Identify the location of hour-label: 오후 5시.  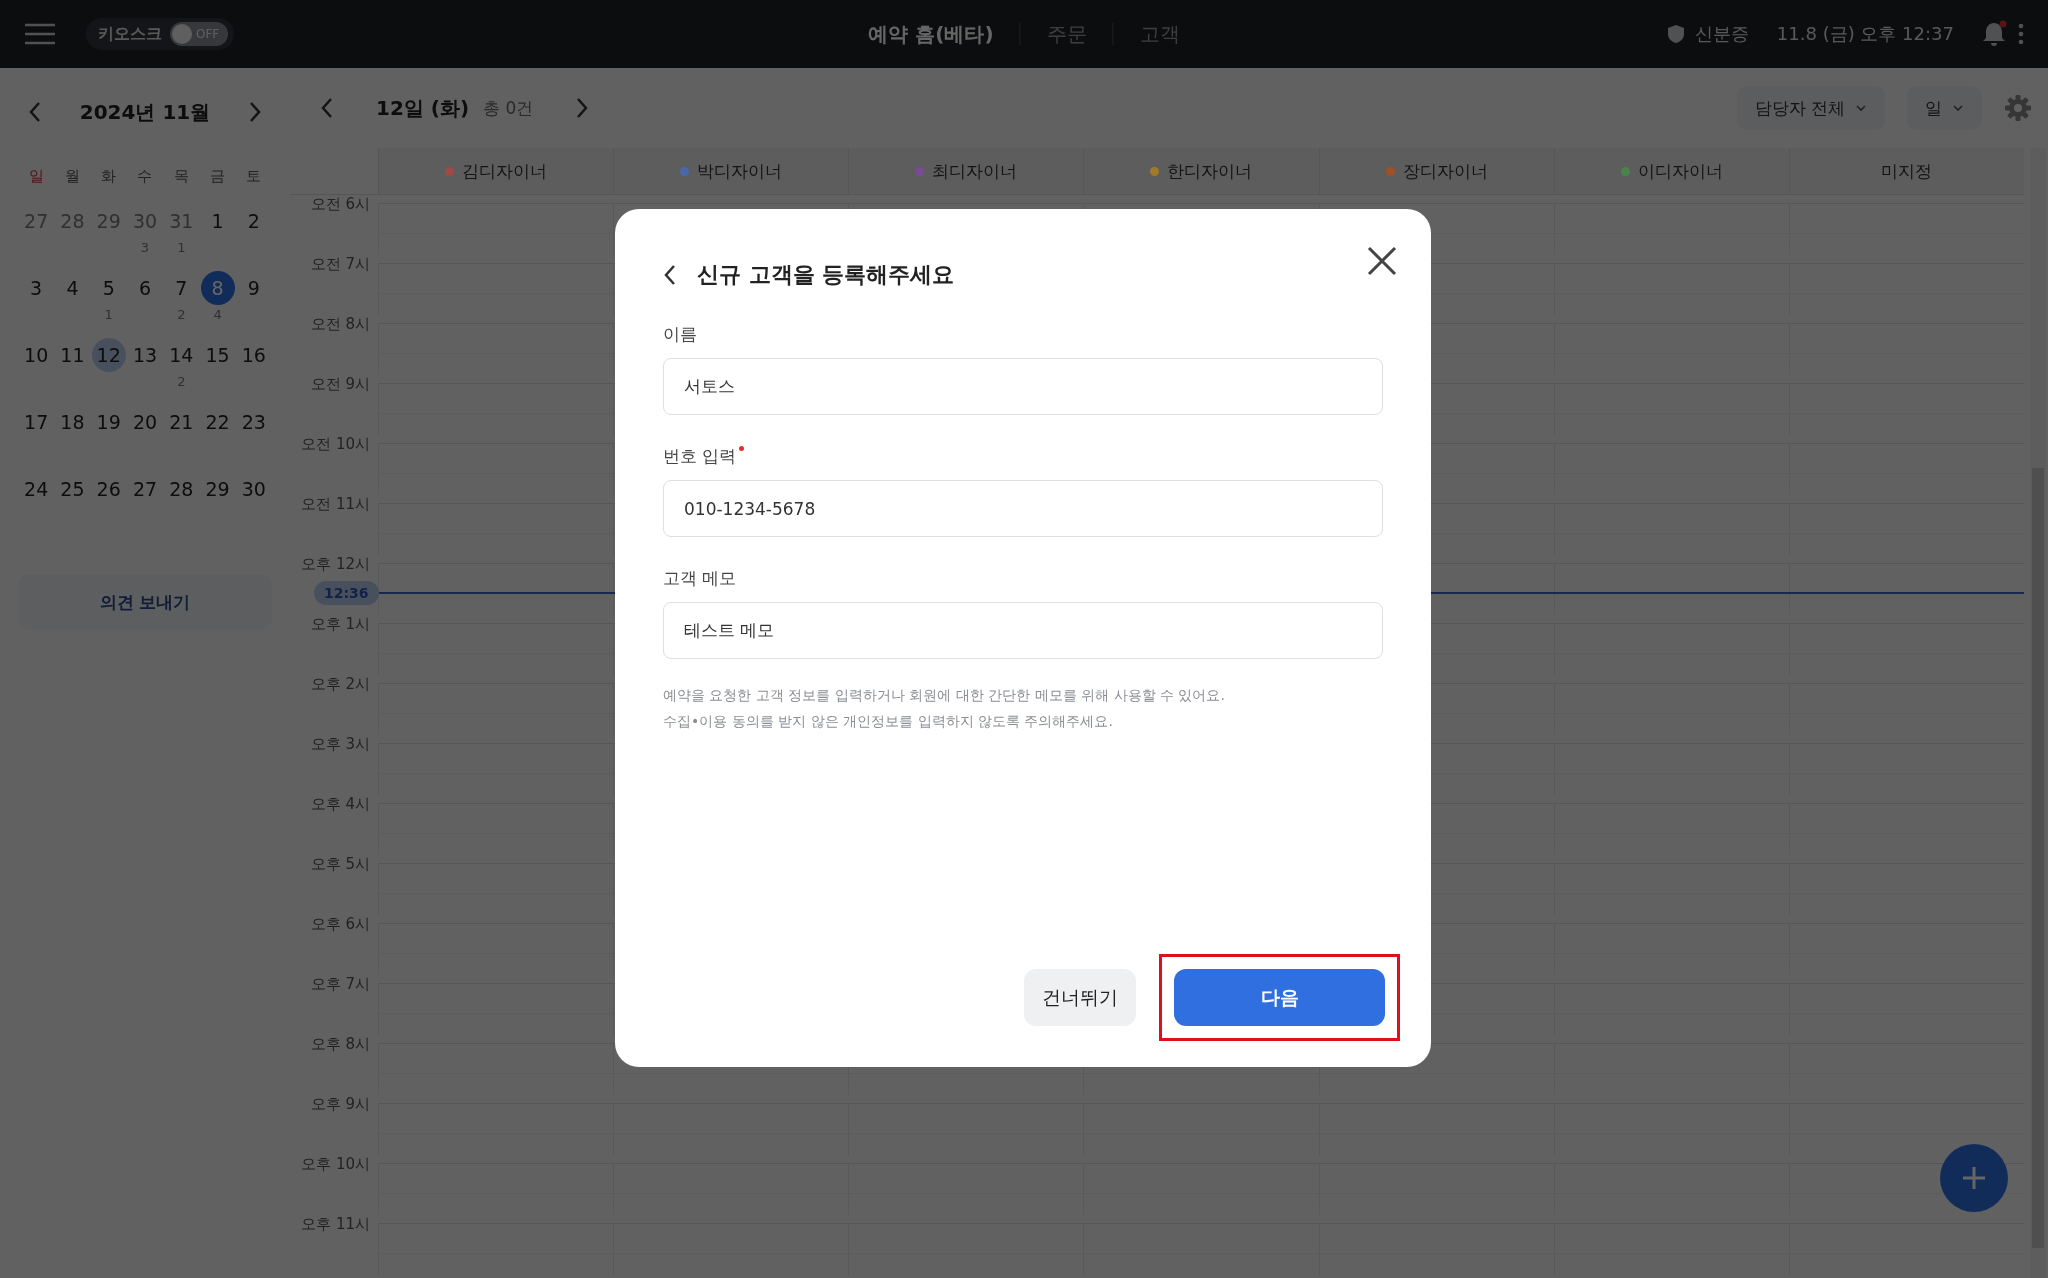
(340, 864).